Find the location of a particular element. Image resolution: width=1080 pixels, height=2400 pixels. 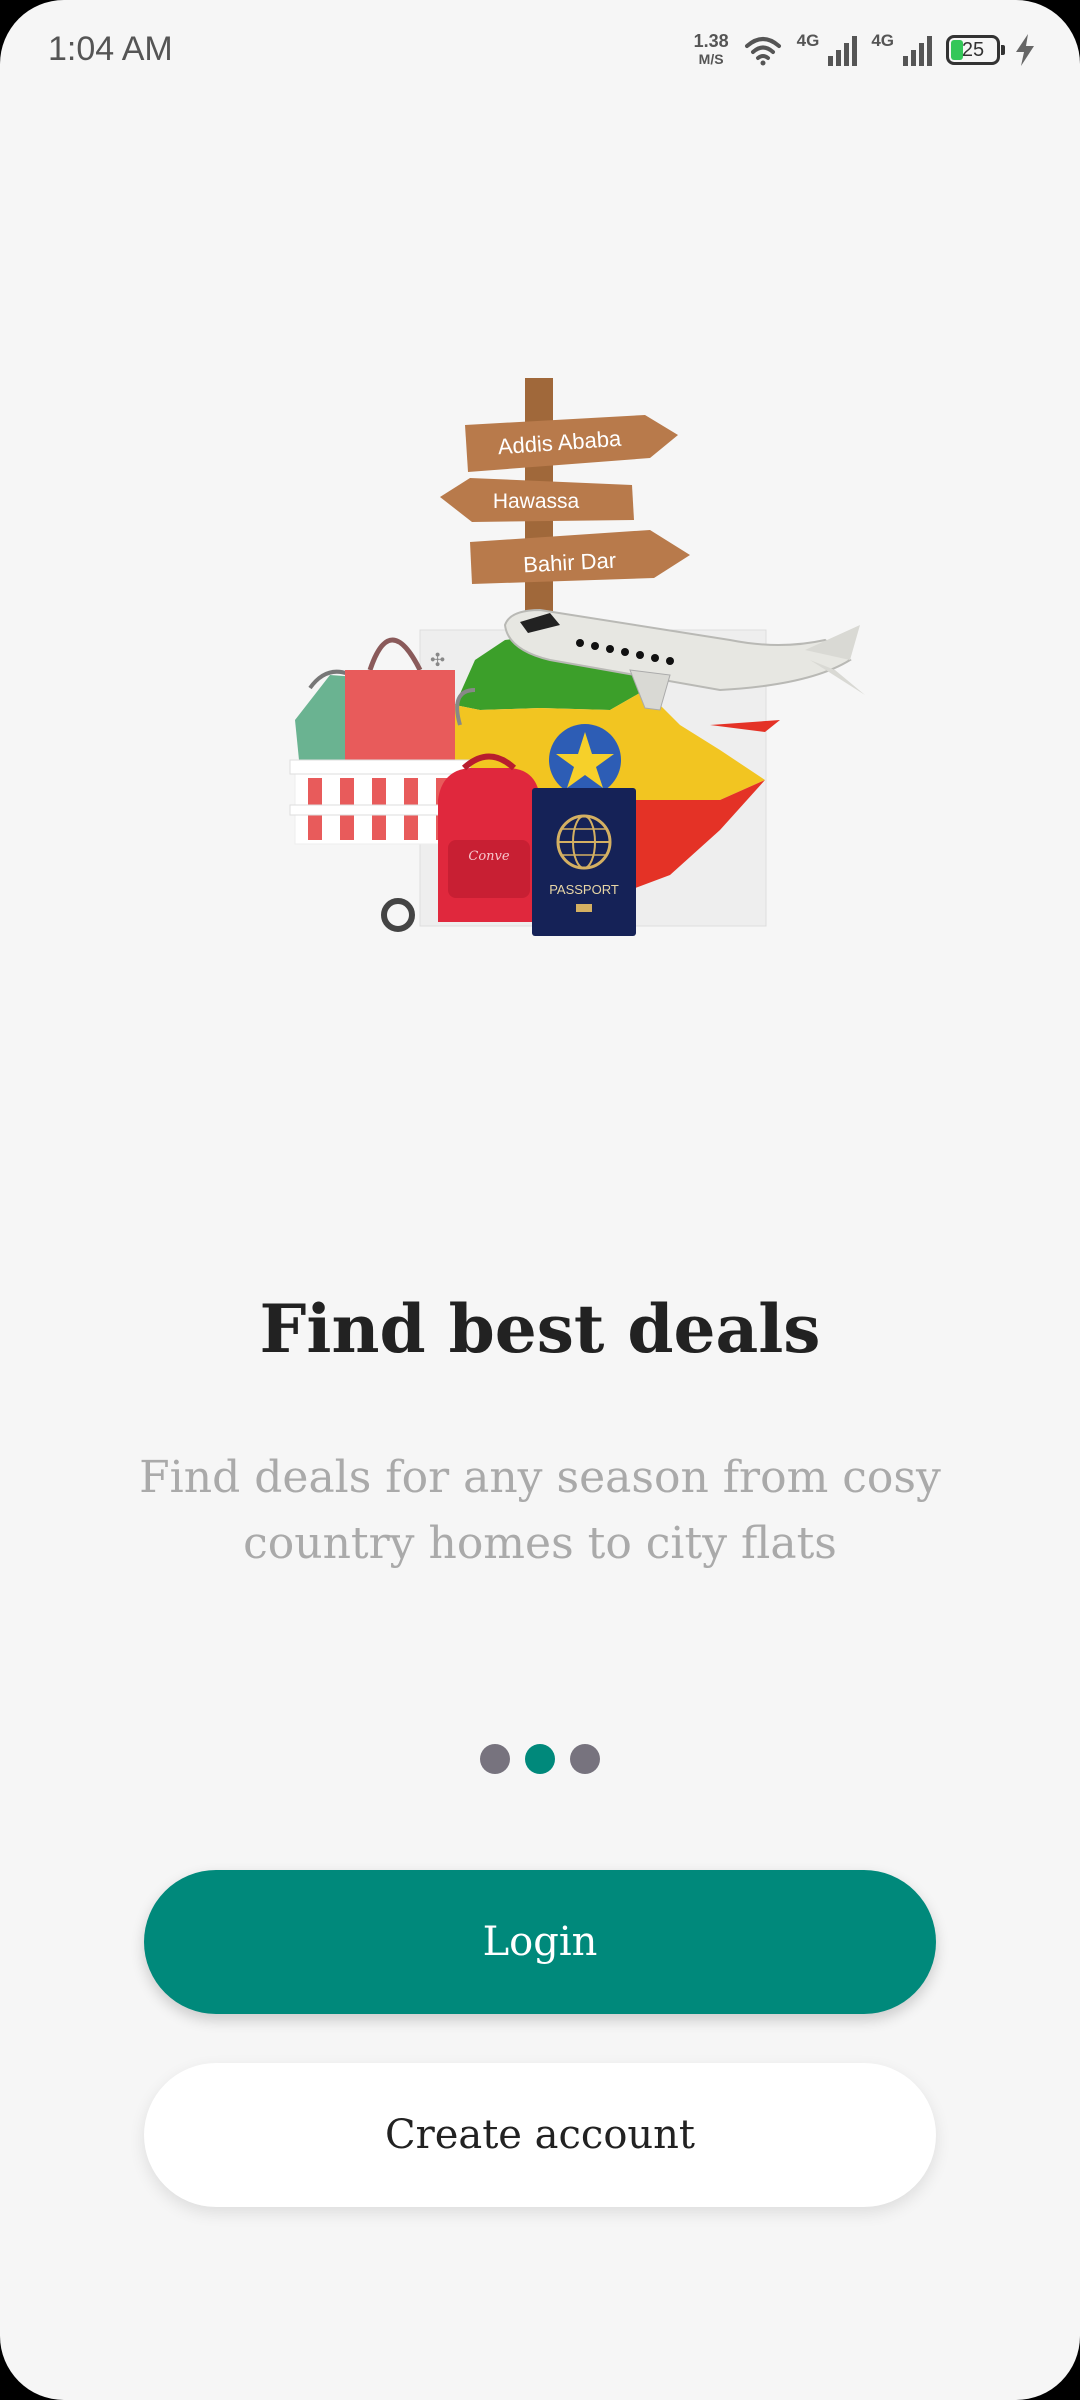

signal-2-icon is located at coordinates (917, 51).